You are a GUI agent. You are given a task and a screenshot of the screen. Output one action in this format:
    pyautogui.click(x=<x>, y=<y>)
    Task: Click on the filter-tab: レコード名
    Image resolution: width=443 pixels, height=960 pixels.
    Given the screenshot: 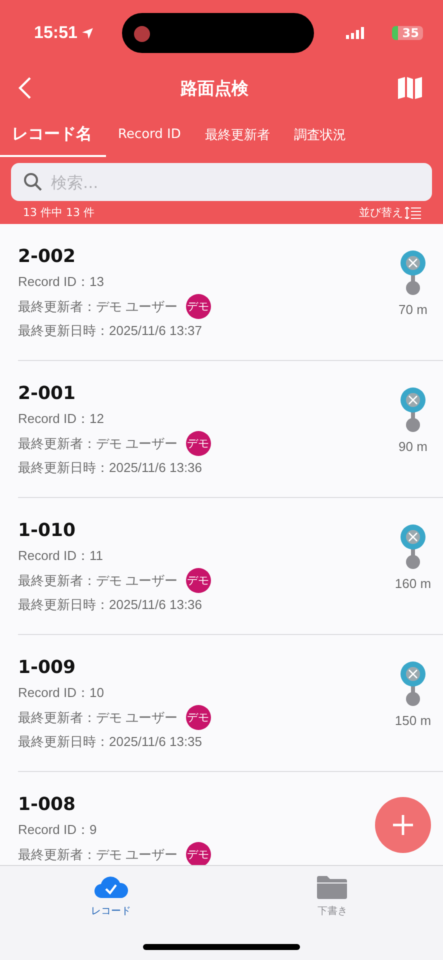 What is the action you would take?
    pyautogui.click(x=53, y=136)
    